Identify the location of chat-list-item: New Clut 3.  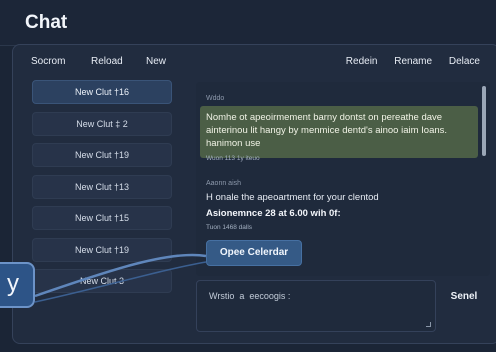
(102, 281).